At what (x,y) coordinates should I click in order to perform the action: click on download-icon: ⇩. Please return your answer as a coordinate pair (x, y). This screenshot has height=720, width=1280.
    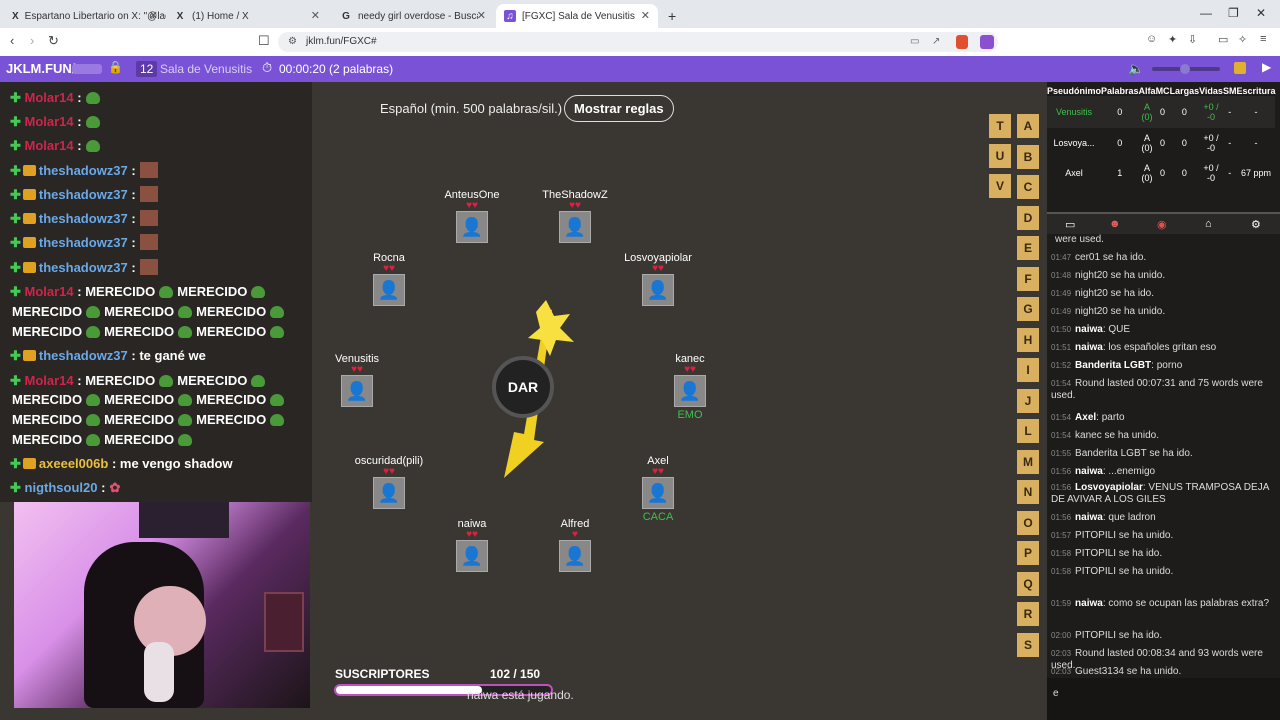
    Looking at the image, I should click on (1192, 39).